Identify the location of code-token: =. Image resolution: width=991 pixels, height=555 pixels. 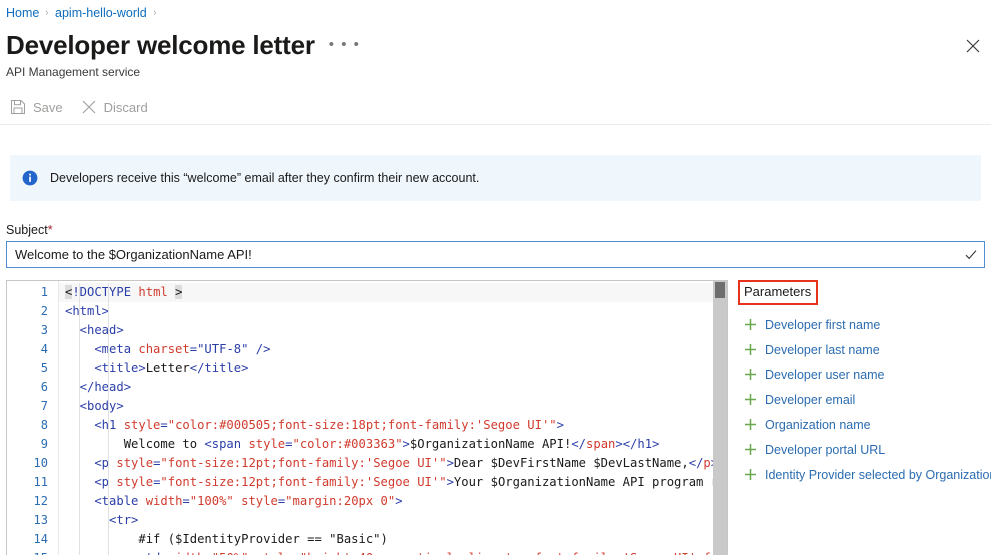
(207, 553).